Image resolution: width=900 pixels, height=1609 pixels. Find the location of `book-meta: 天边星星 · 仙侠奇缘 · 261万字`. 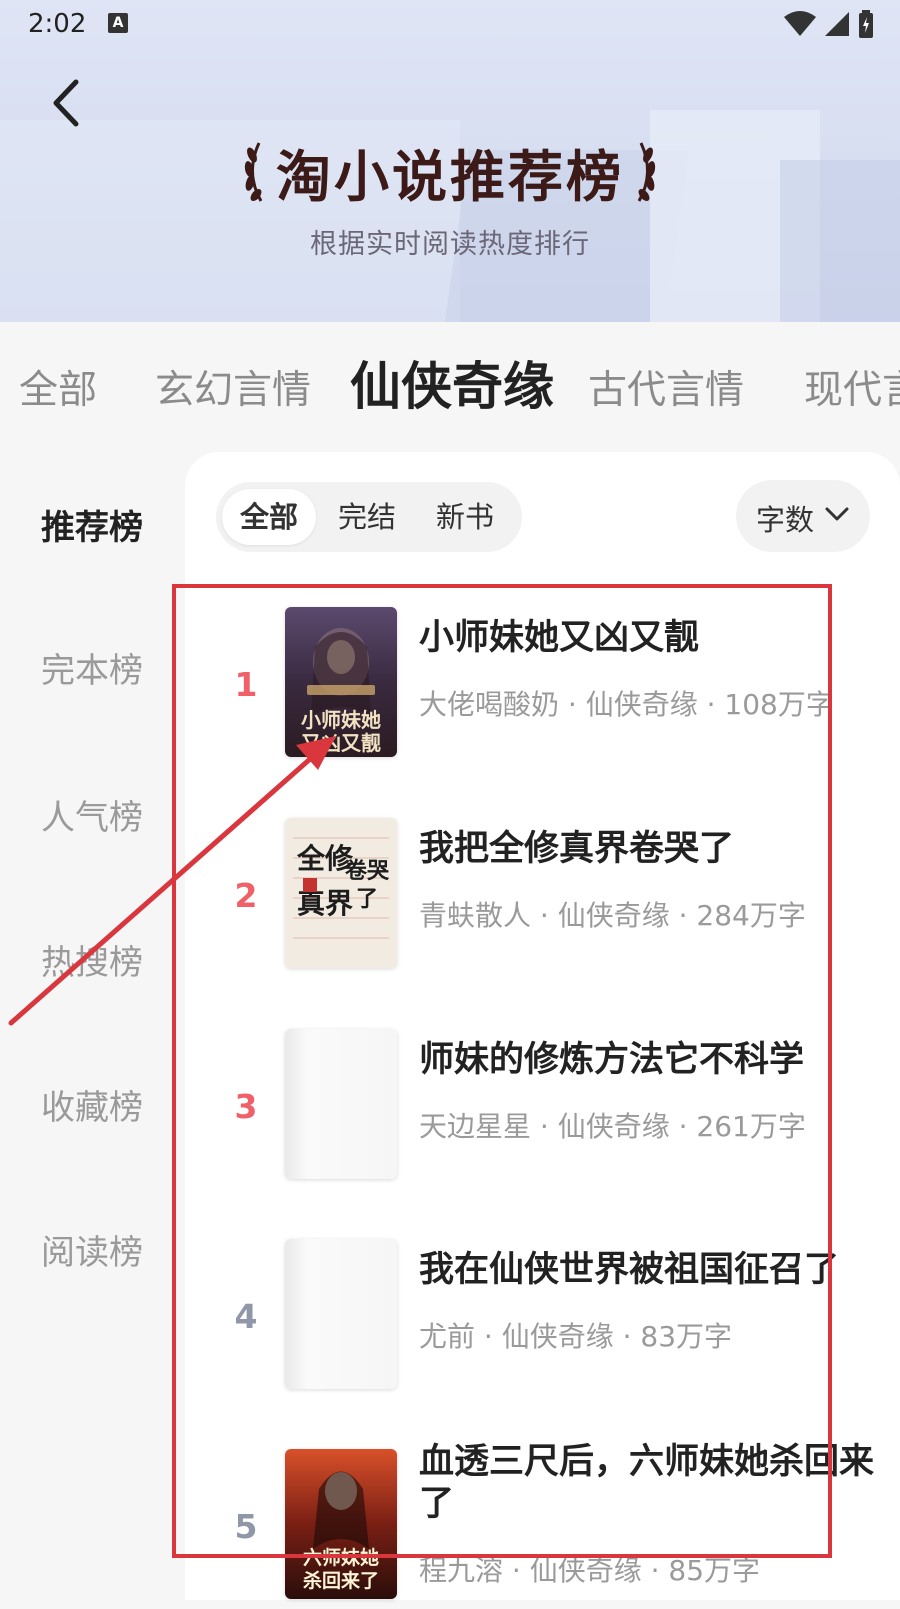

book-meta: 天边星星 · 仙侠奇缘 · 261万字 is located at coordinates (612, 1126).